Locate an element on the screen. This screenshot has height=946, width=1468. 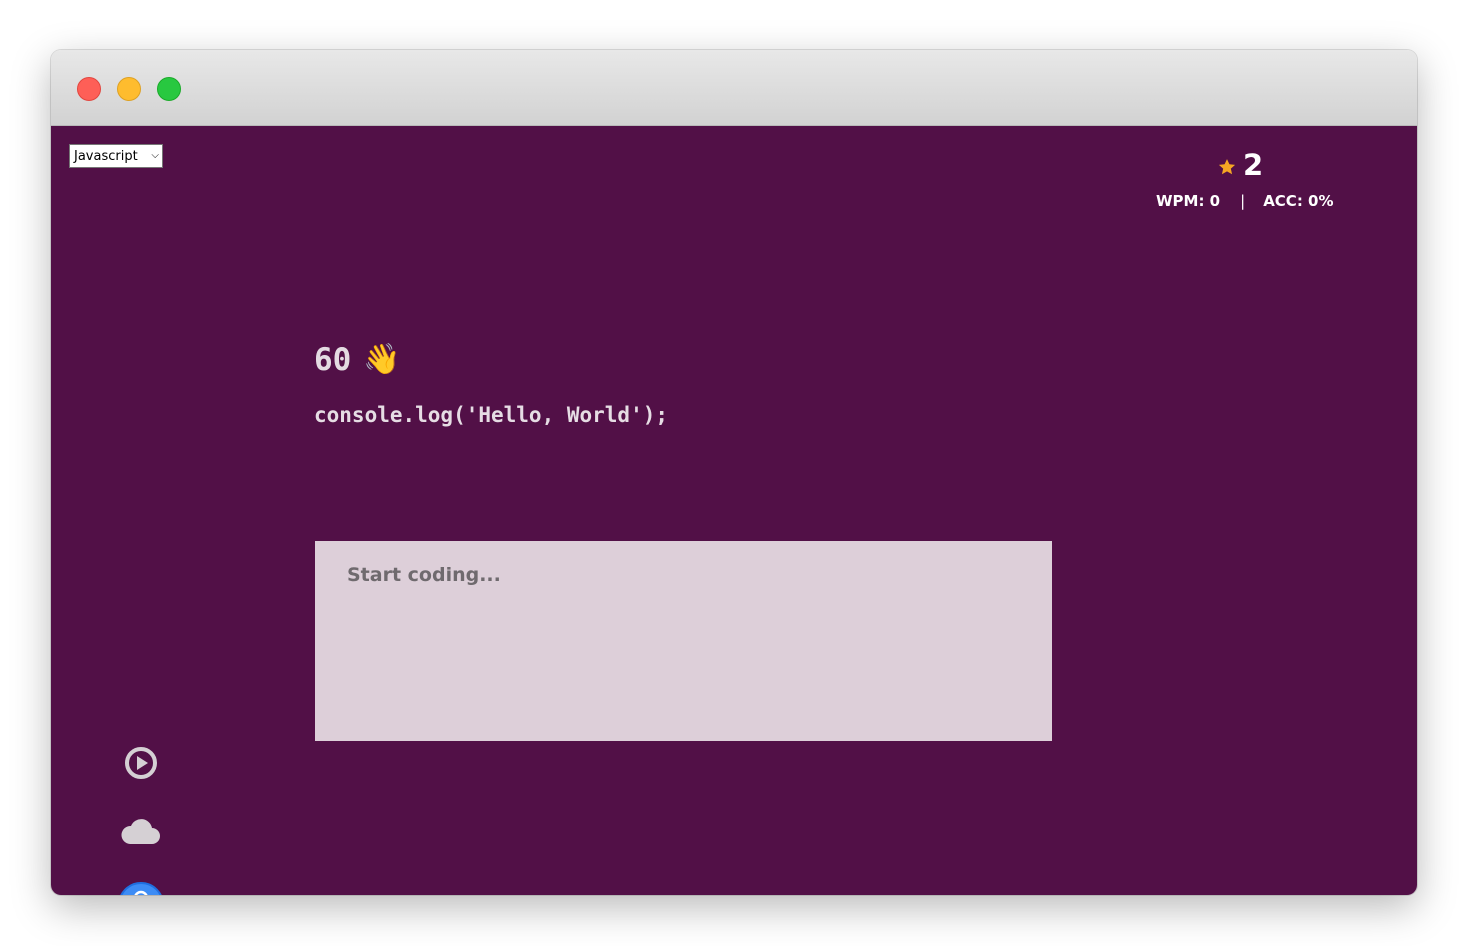
star-icon is located at coordinates (1227, 167).